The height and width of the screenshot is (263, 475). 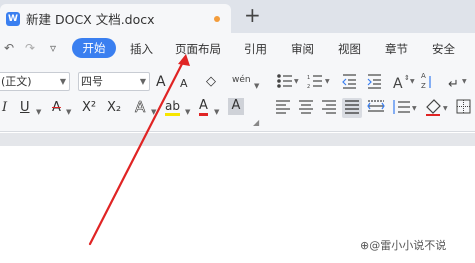 What do you see at coordinates (252, 15) in the screenshot?
I see `new-tab-button: +` at bounding box center [252, 15].